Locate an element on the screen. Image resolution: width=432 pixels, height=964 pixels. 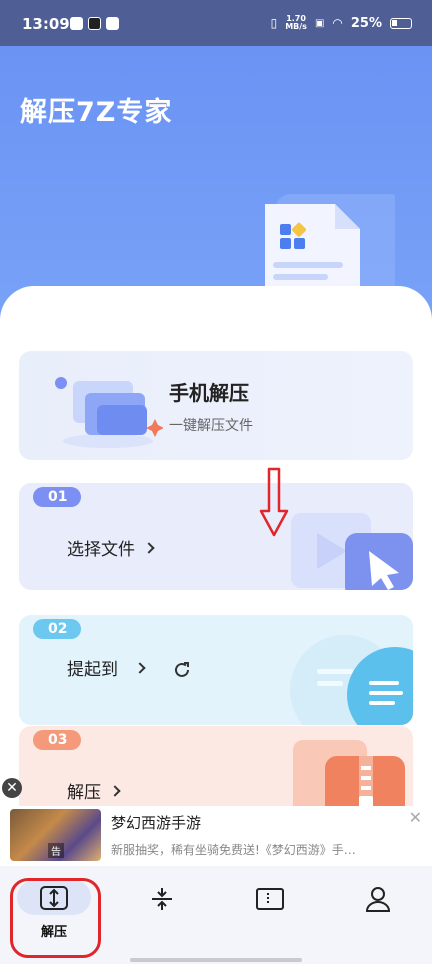
file-zip-icon is located at coordinates (270, 899).